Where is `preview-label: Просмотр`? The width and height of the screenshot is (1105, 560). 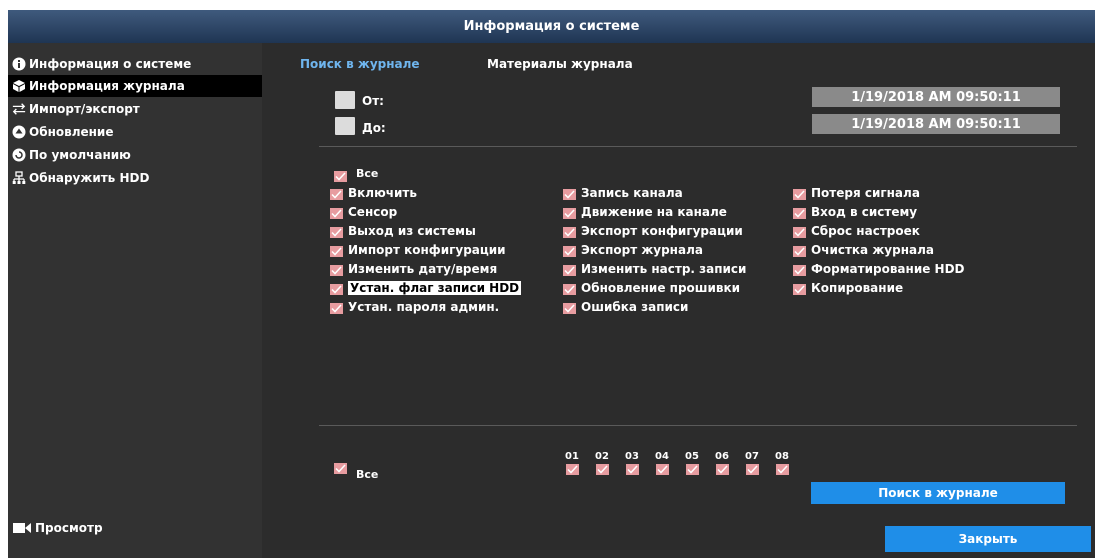
preview-label: Просмотр is located at coordinates (69, 528).